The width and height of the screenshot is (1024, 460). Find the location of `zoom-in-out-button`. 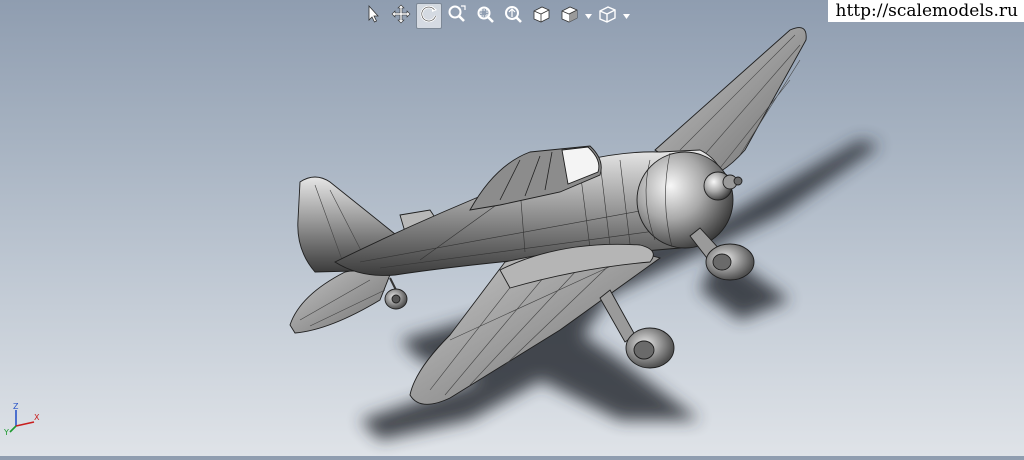

zoom-in-out-button is located at coordinates (513, 16).